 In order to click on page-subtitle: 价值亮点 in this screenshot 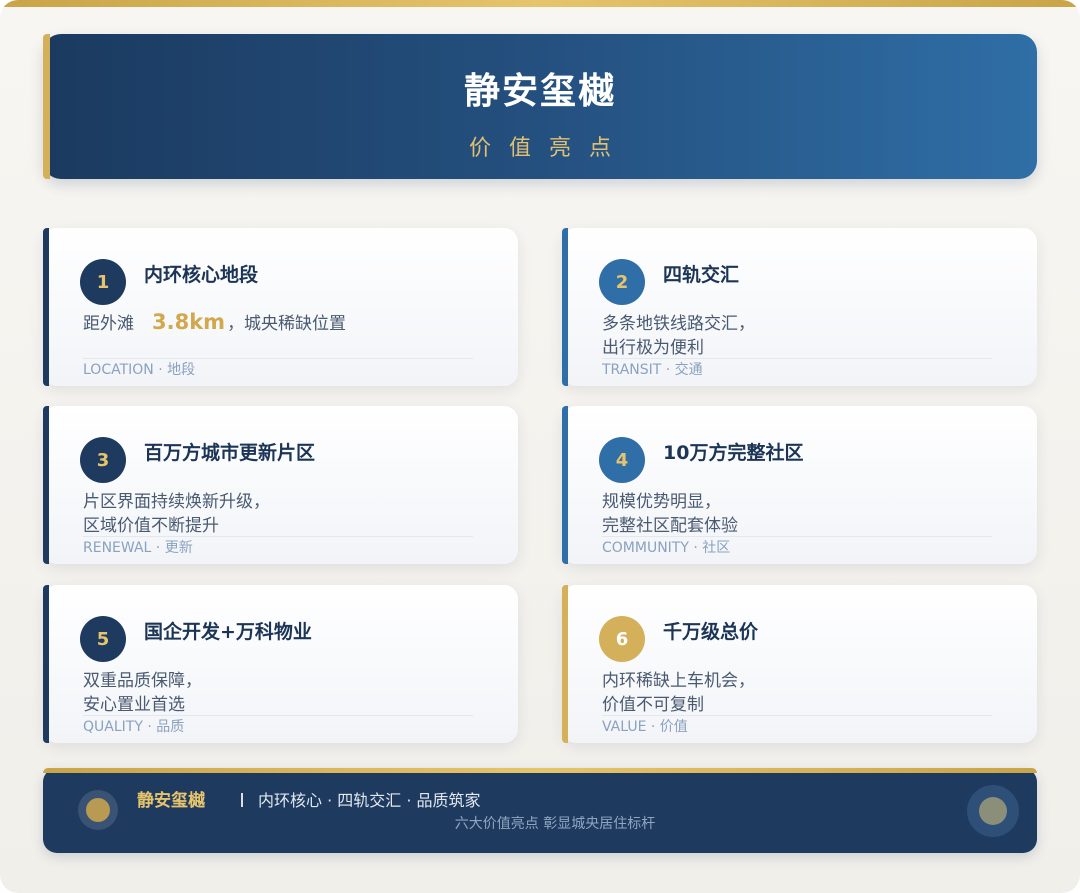, I will do `click(548, 148)`.